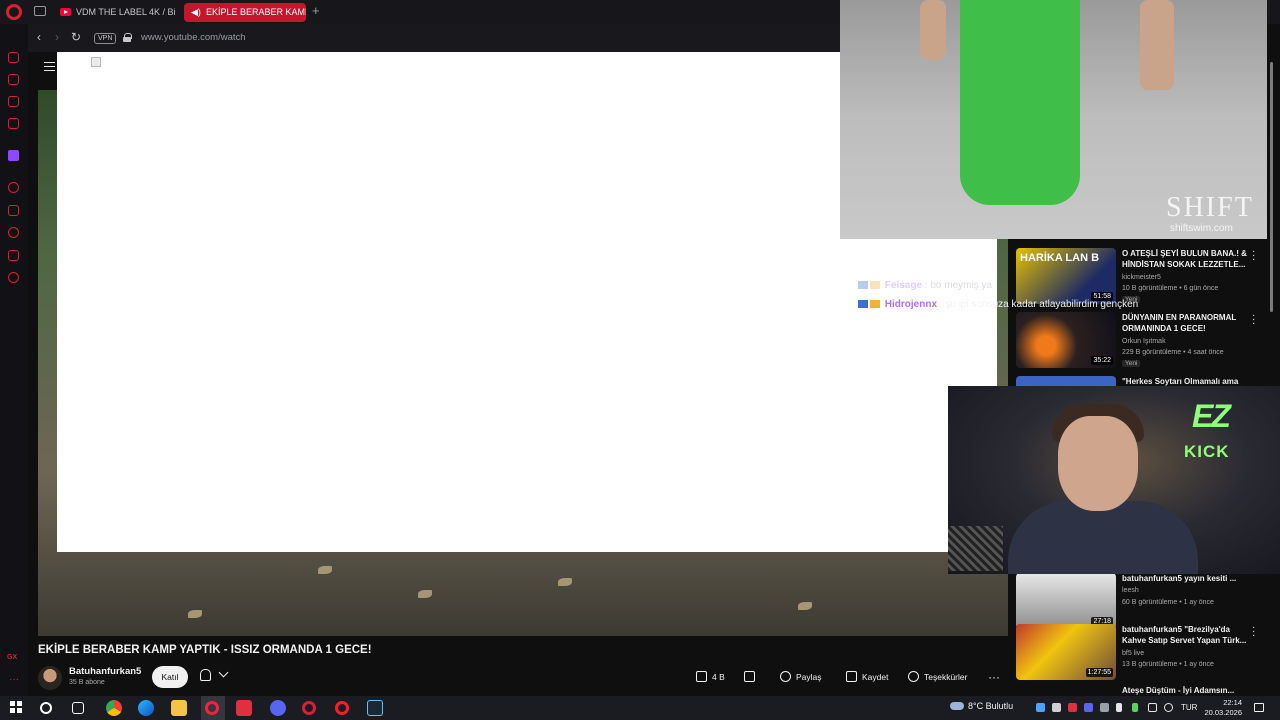 This screenshot has height=720, width=1280. What do you see at coordinates (127, 37) in the screenshot?
I see `lock-icon` at bounding box center [127, 37].